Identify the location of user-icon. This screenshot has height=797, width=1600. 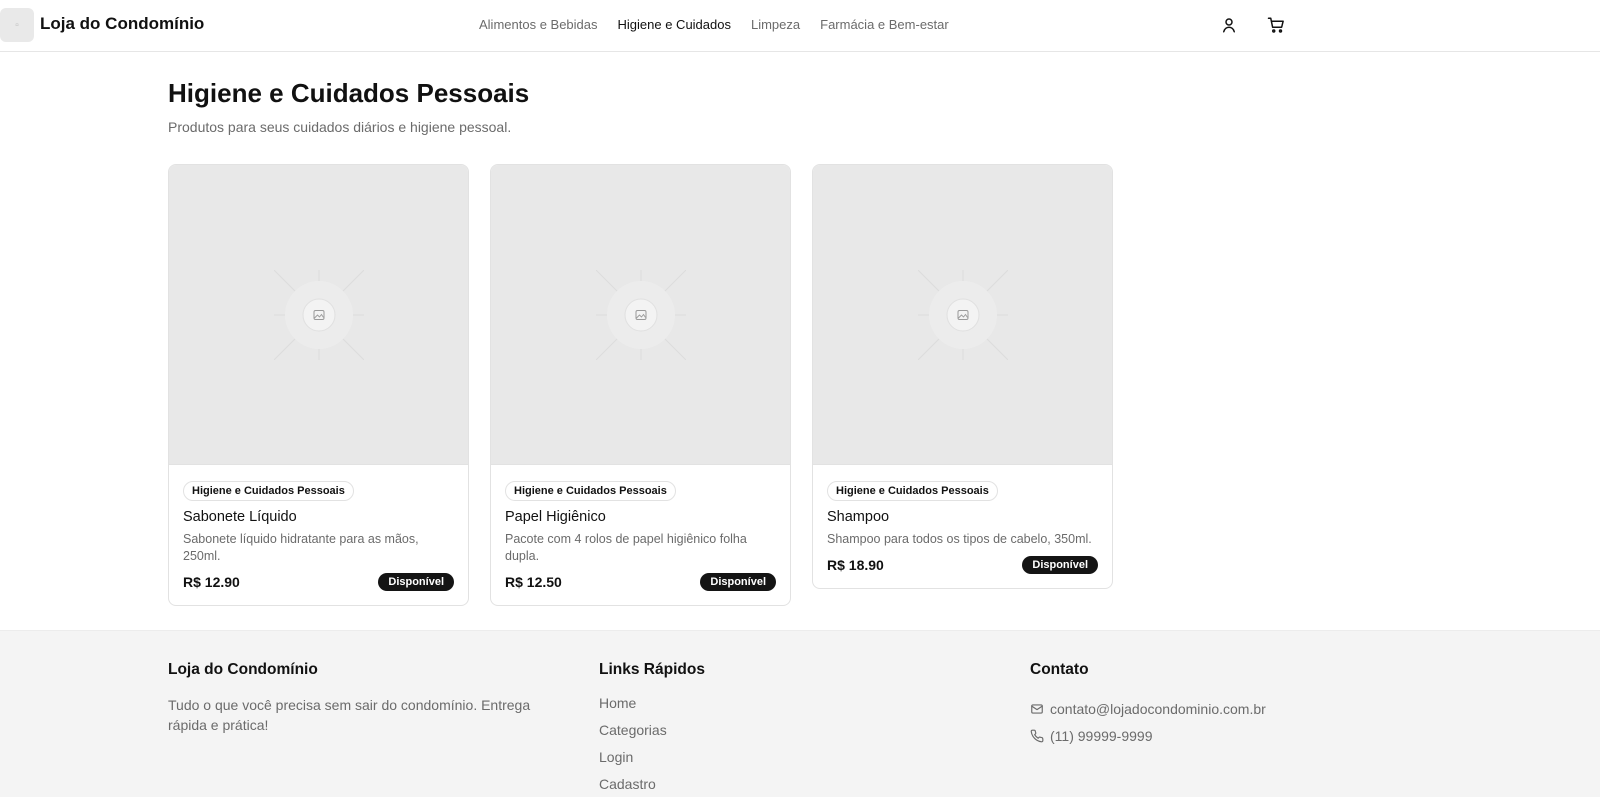
(1229, 25).